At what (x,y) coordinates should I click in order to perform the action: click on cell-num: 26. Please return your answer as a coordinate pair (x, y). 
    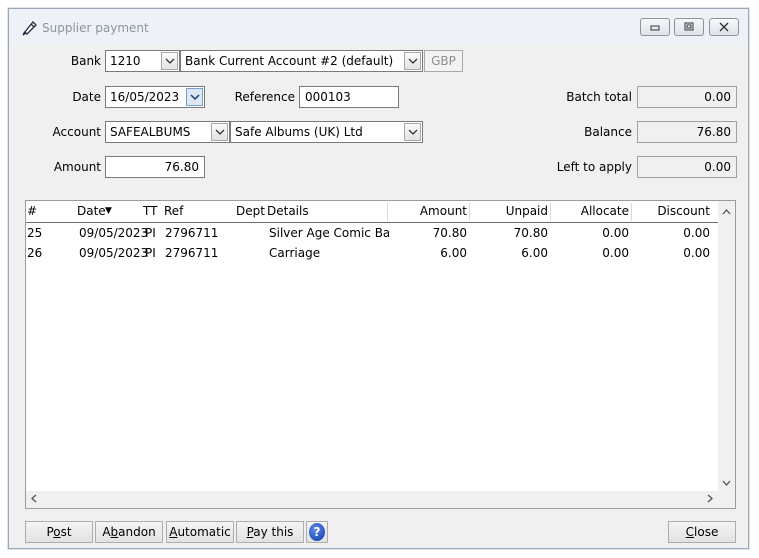
    Looking at the image, I should click on (35, 253).